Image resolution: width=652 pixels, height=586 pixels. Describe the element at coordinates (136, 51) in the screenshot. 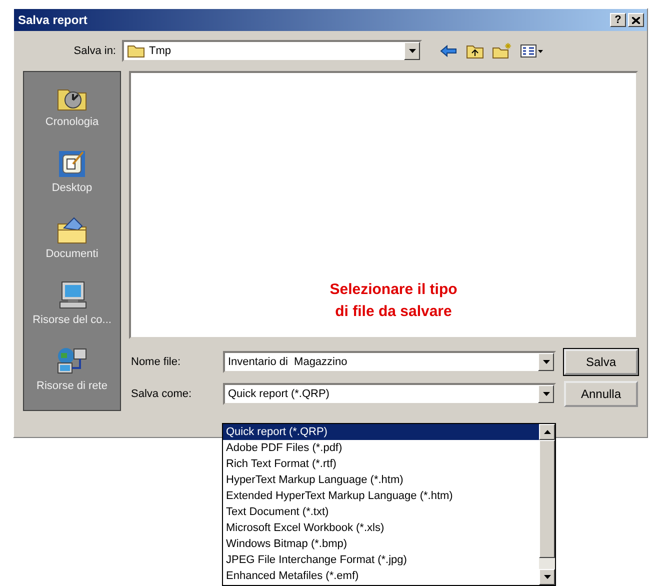

I see `folder-icon` at that location.